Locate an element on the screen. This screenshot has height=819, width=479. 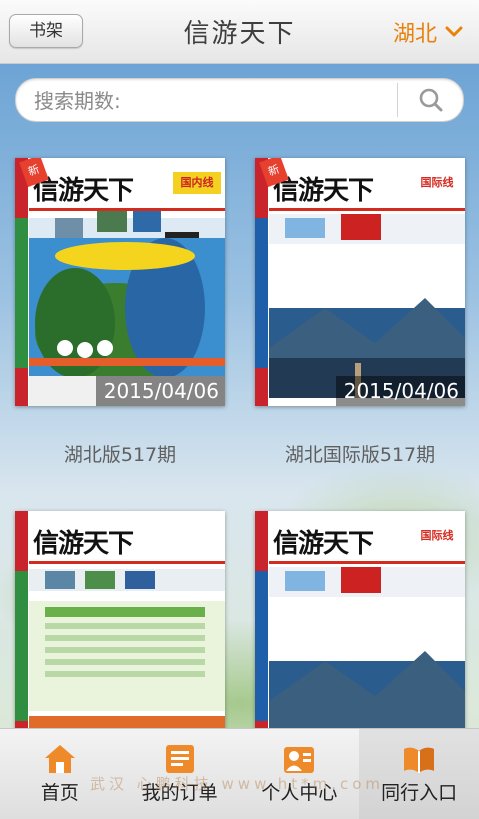
magazine-card: 信游天下 国内线 新 2015/04/06 is located at coordinates (120, 282).